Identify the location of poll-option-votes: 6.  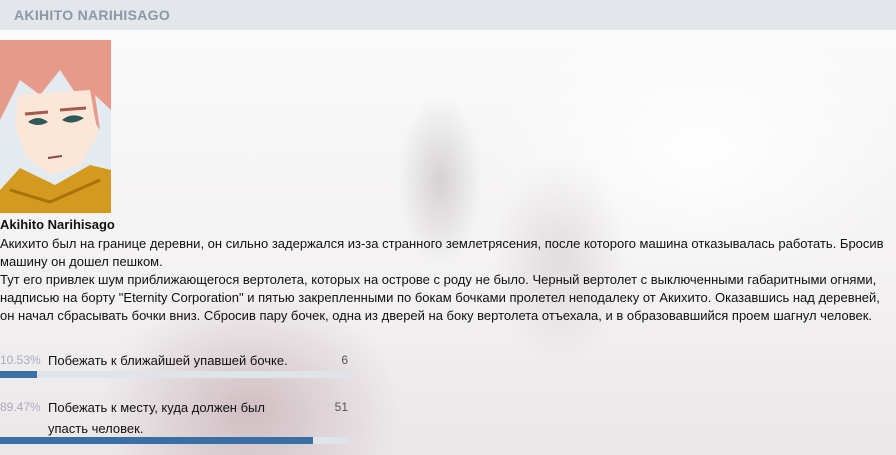
(344, 360).